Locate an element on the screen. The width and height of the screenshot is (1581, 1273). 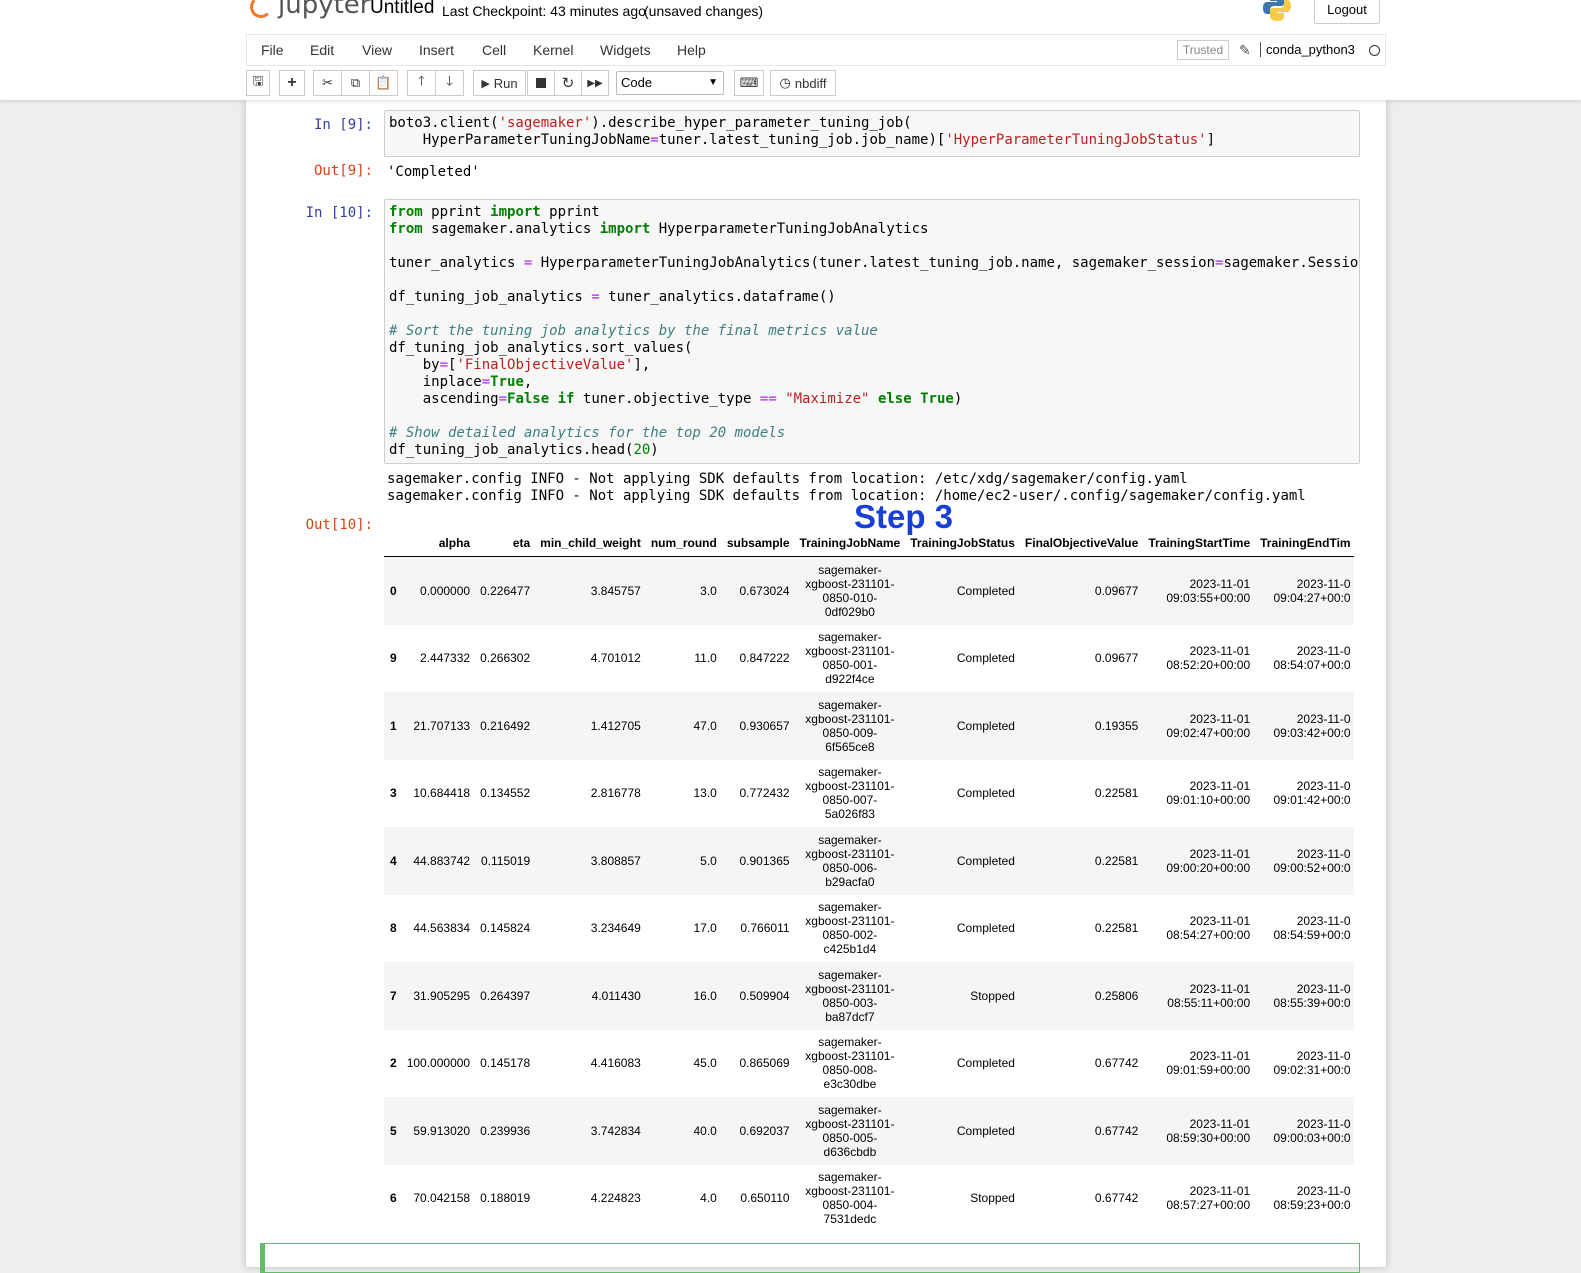
table-cell: 0.865069 is located at coordinates (764, 1063).